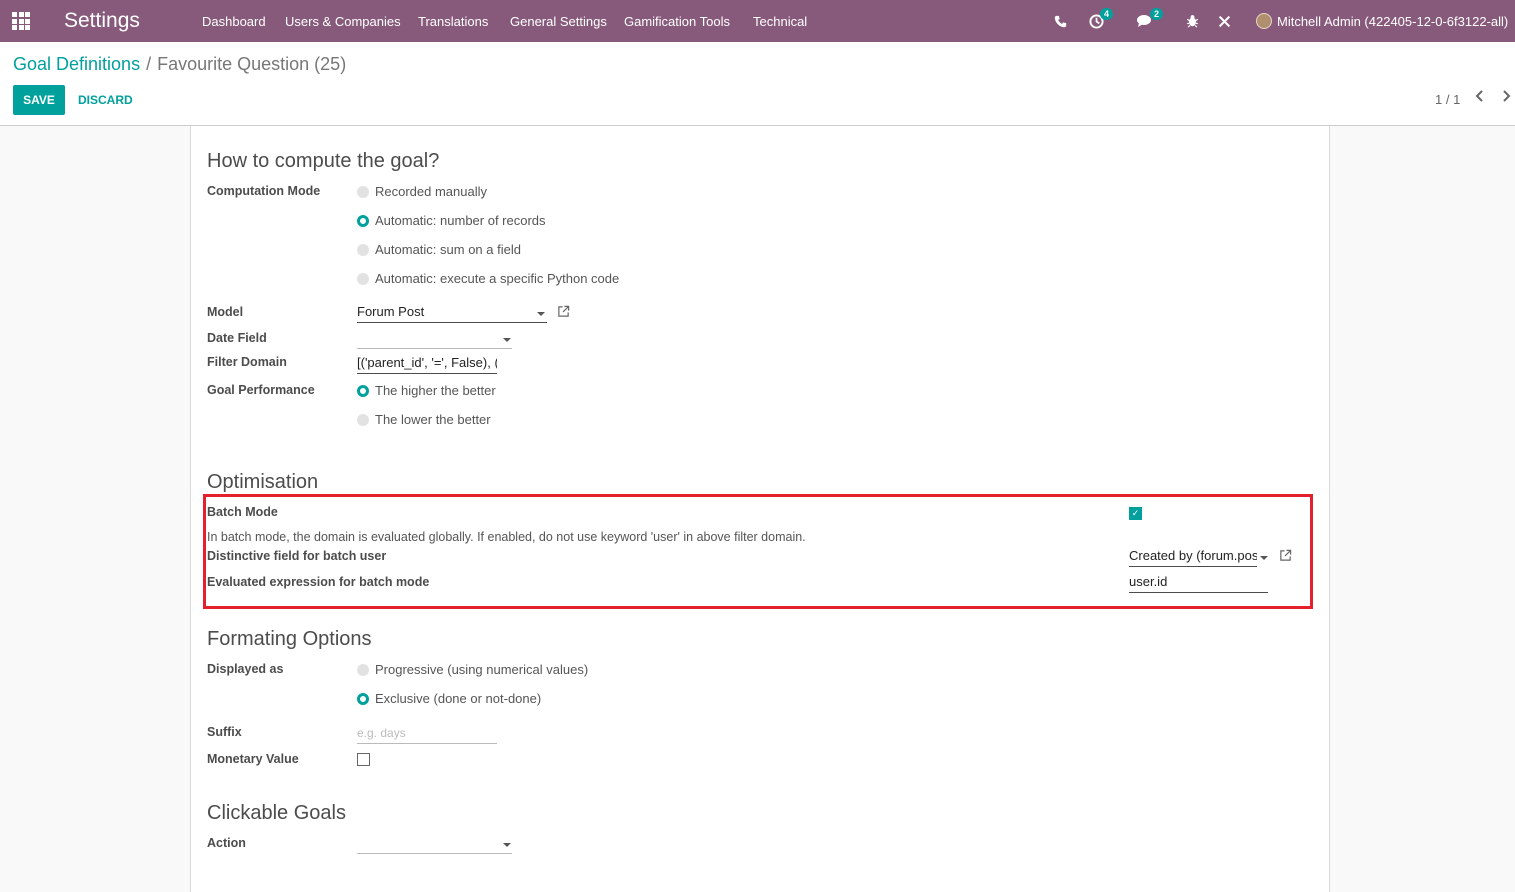 This screenshot has width=1515, height=892. What do you see at coordinates (1264, 21) in the screenshot?
I see `avatar` at bounding box center [1264, 21].